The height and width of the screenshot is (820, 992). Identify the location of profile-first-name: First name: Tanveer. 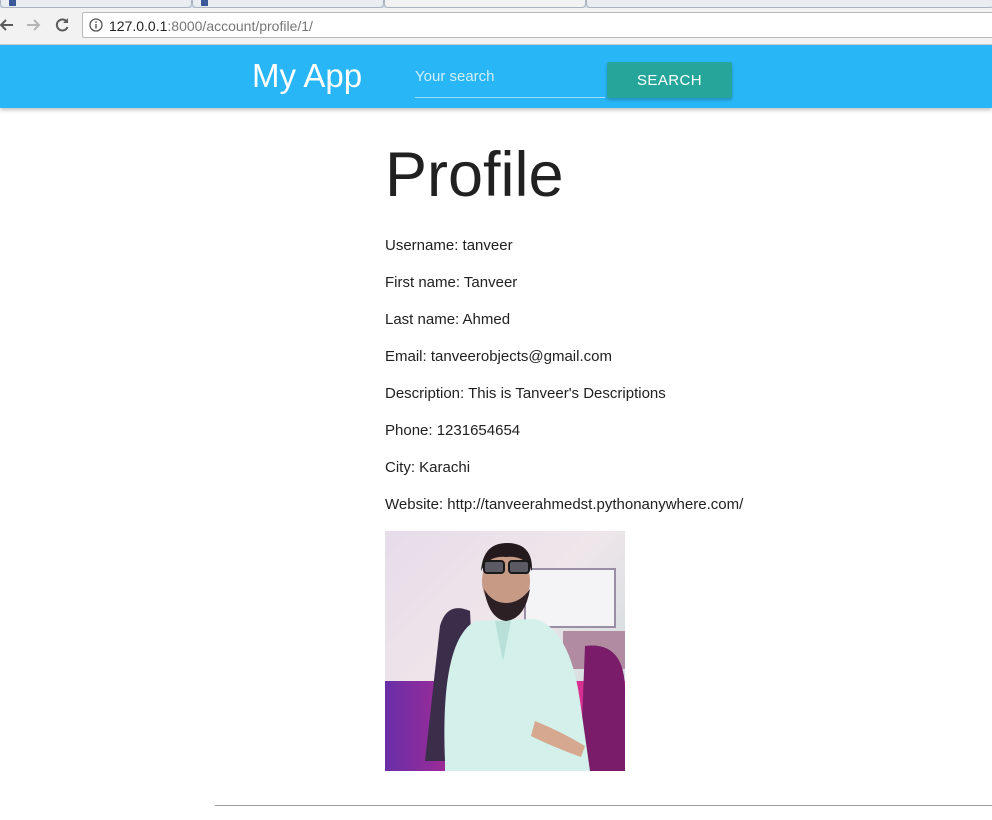
(451, 282).